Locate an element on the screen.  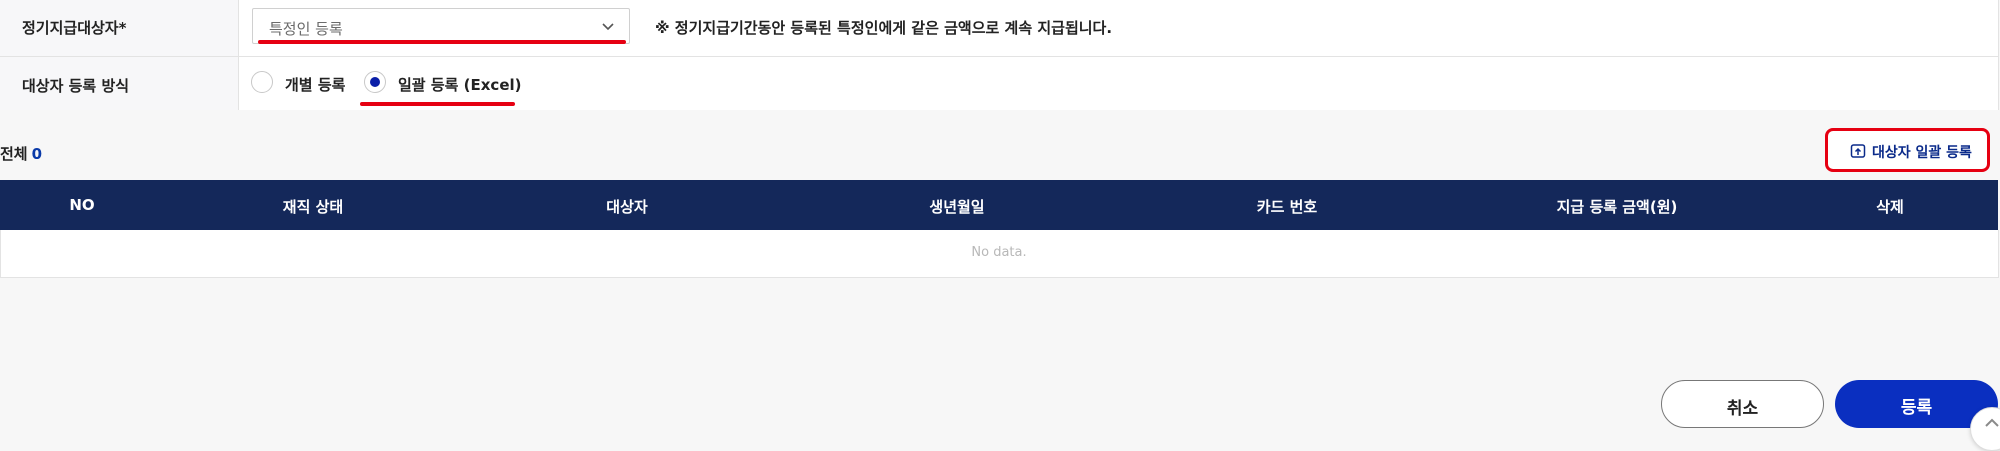
upload-icon is located at coordinates (1858, 151).